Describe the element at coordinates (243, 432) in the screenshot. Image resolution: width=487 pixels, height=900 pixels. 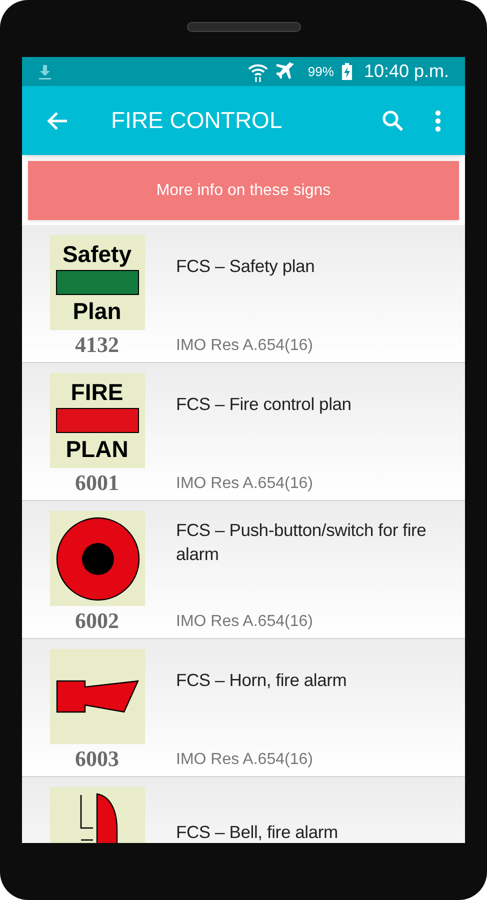
I see `list-row: FIRE PLAN 6001 FCS – Fire control plan IMO Res A.654(16)` at that location.